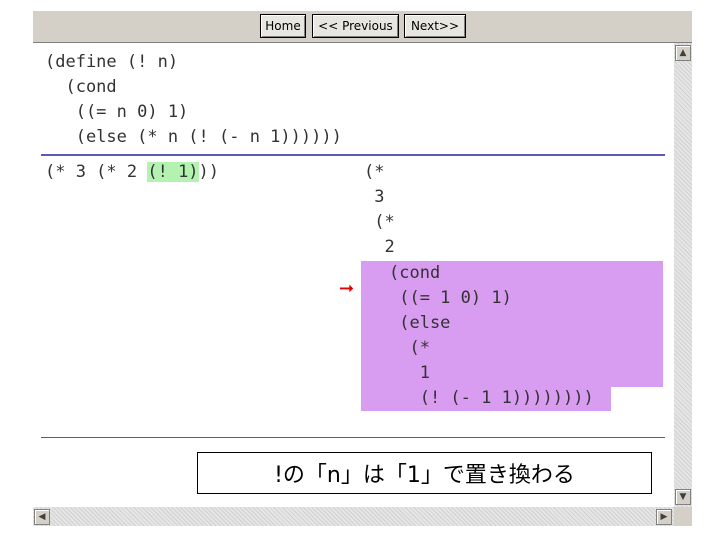 This screenshot has height=540, width=720. I want to click on scrollbar-corner, so click(683, 516).